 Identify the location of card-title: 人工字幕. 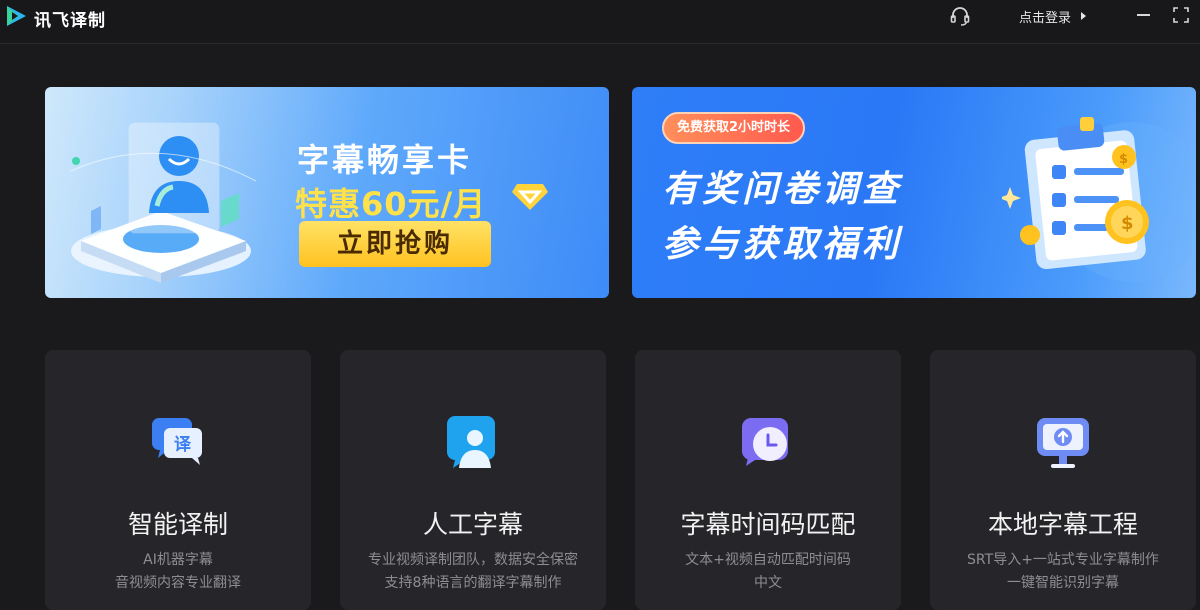
(472, 524).